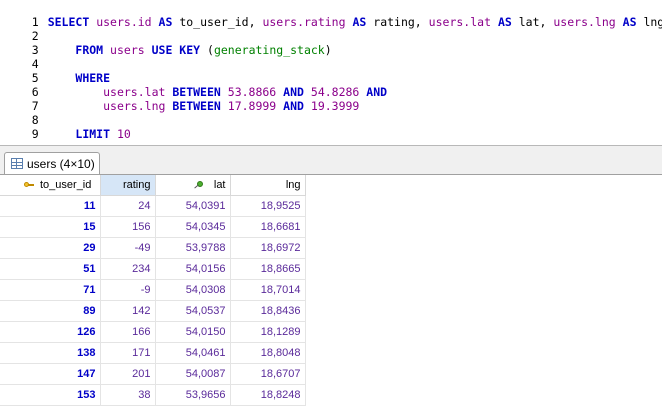  Describe the element at coordinates (193, 185) in the screenshot. I see `column-header-lat: lat` at that location.